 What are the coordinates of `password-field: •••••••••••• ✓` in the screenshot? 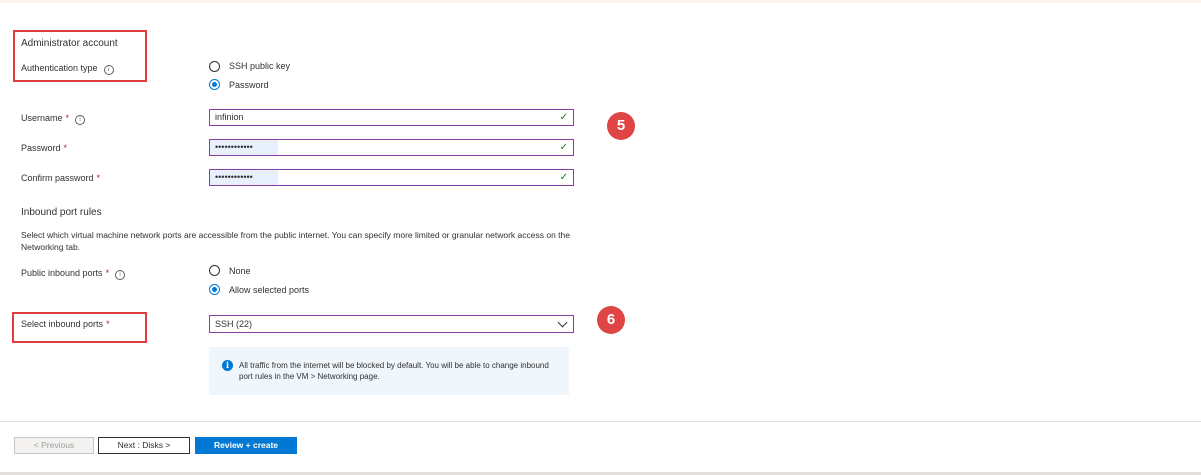 It's located at (391, 147).